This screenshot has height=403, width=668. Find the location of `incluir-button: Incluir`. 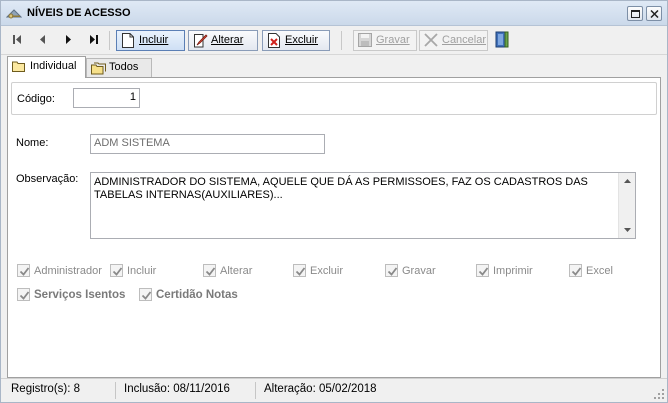

incluir-button: Incluir is located at coordinates (150, 40).